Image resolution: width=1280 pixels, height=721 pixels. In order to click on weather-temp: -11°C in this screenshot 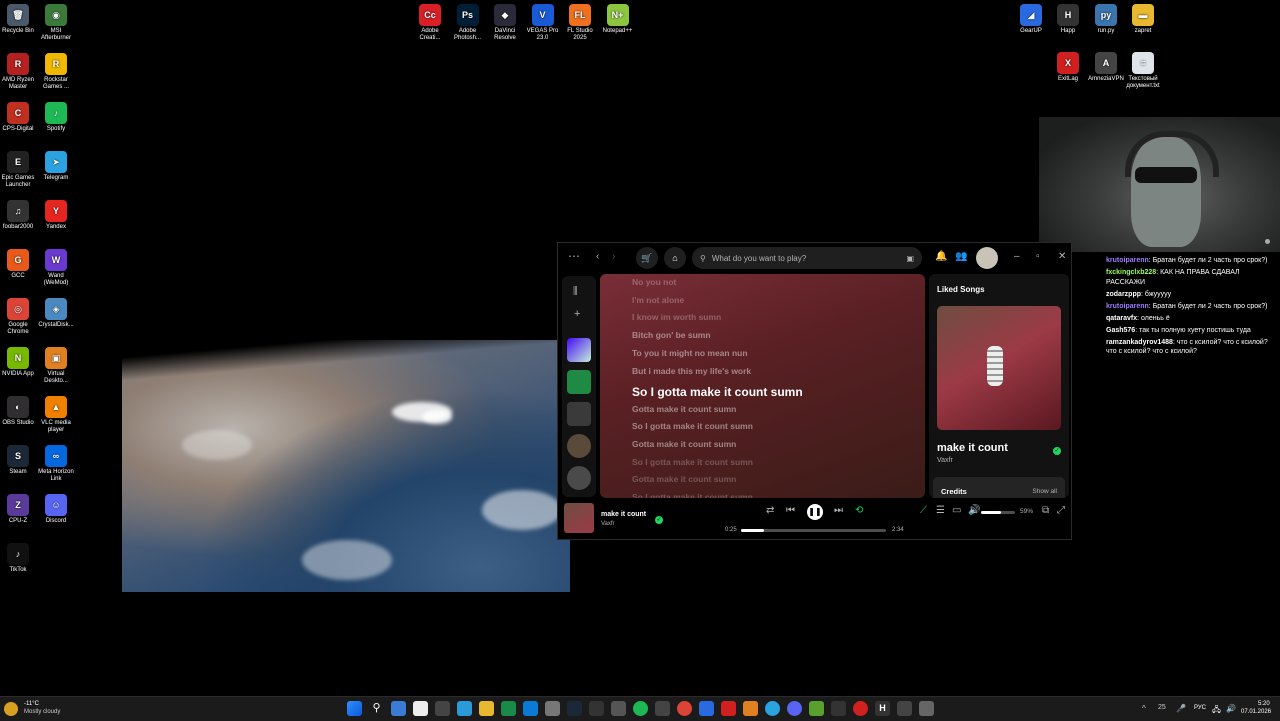, I will do `click(31, 704)`.